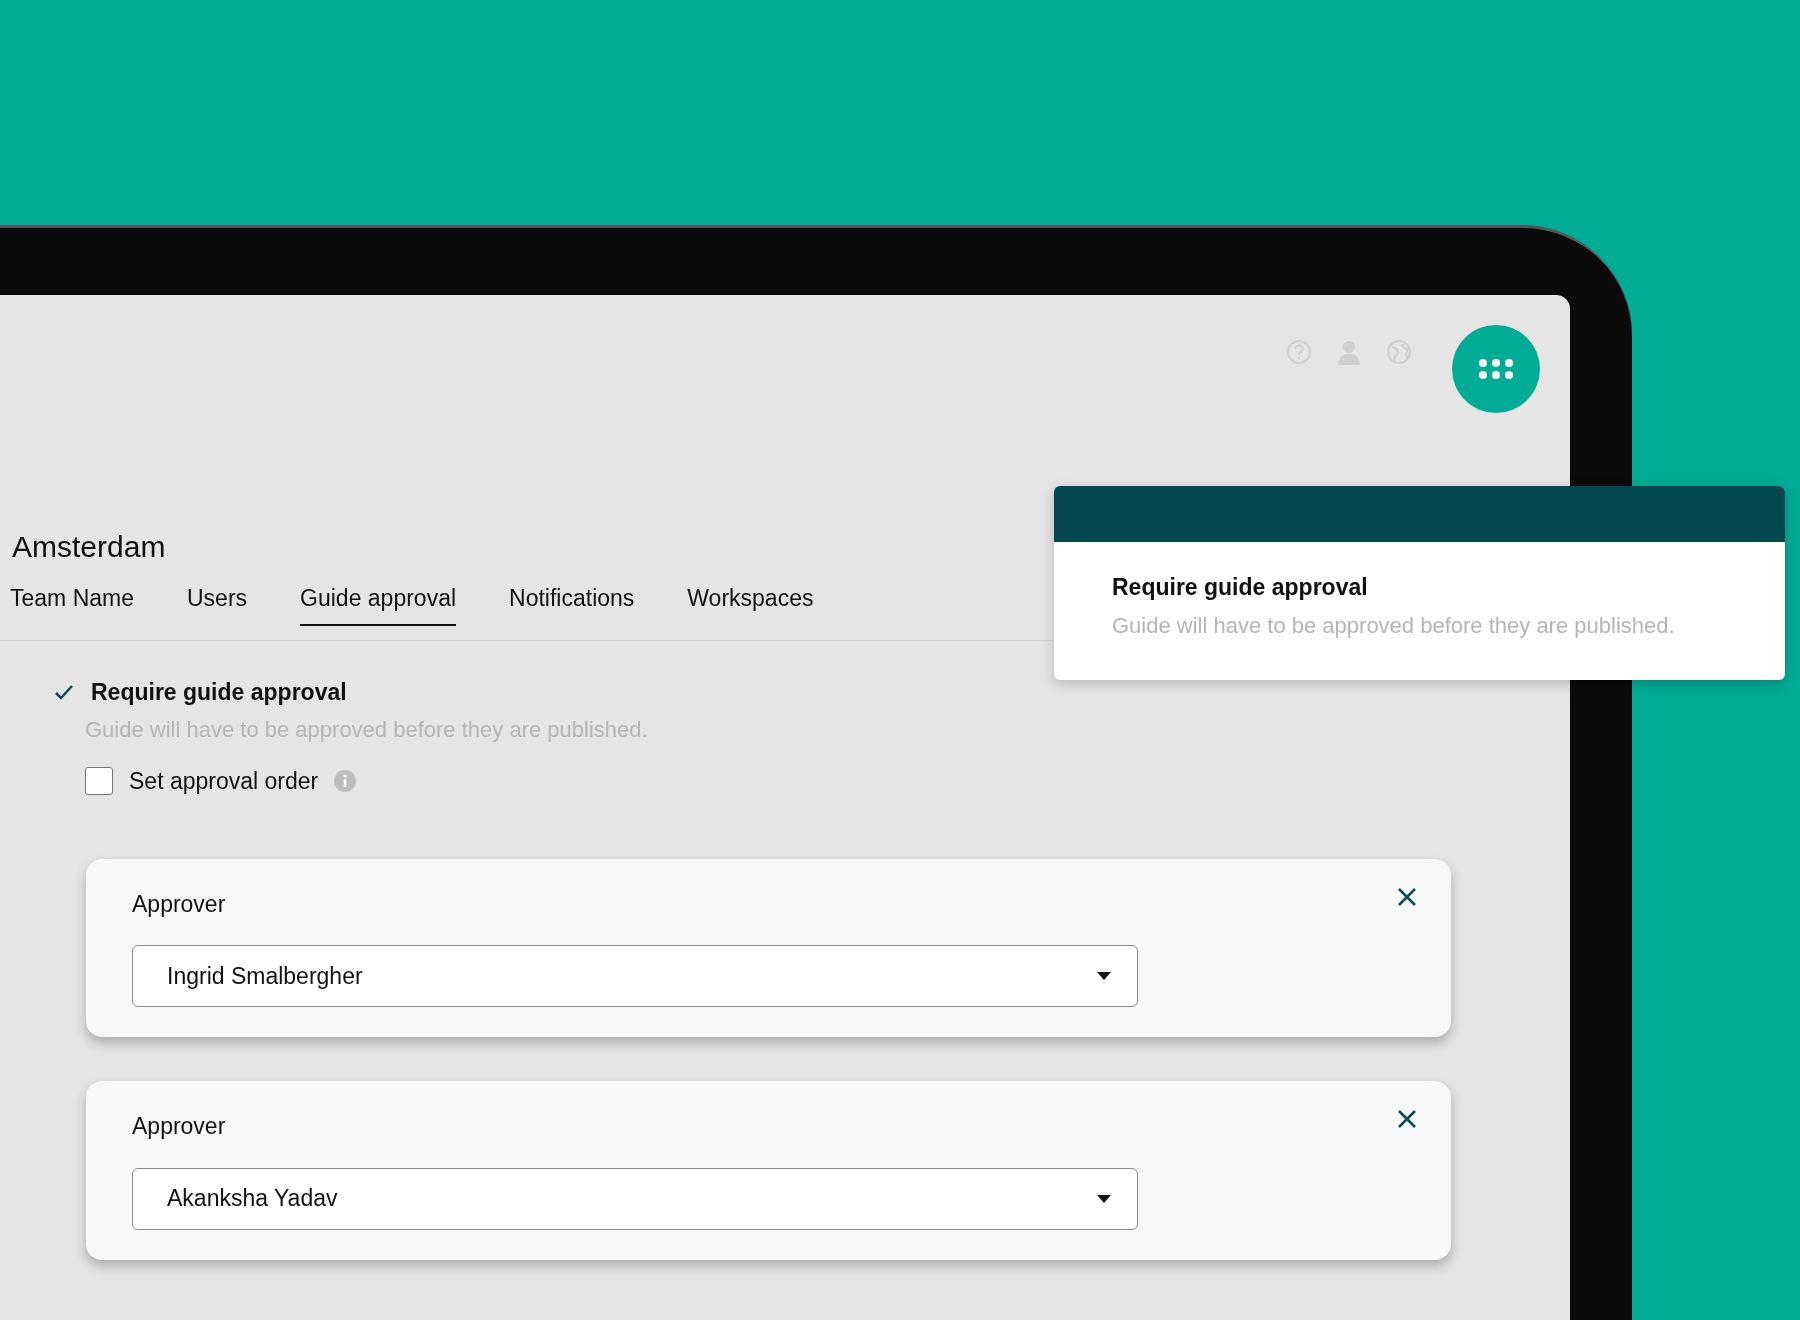 This screenshot has height=1320, width=1800. I want to click on tab: Workspaces, so click(750, 603).